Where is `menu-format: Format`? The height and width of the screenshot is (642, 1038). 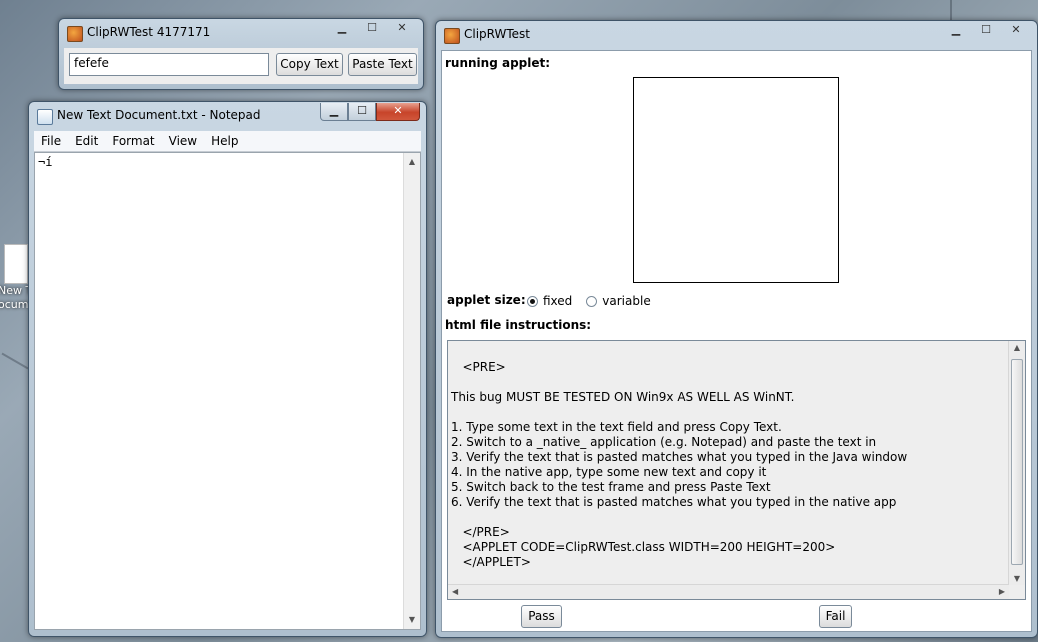 menu-format: Format is located at coordinates (133, 141).